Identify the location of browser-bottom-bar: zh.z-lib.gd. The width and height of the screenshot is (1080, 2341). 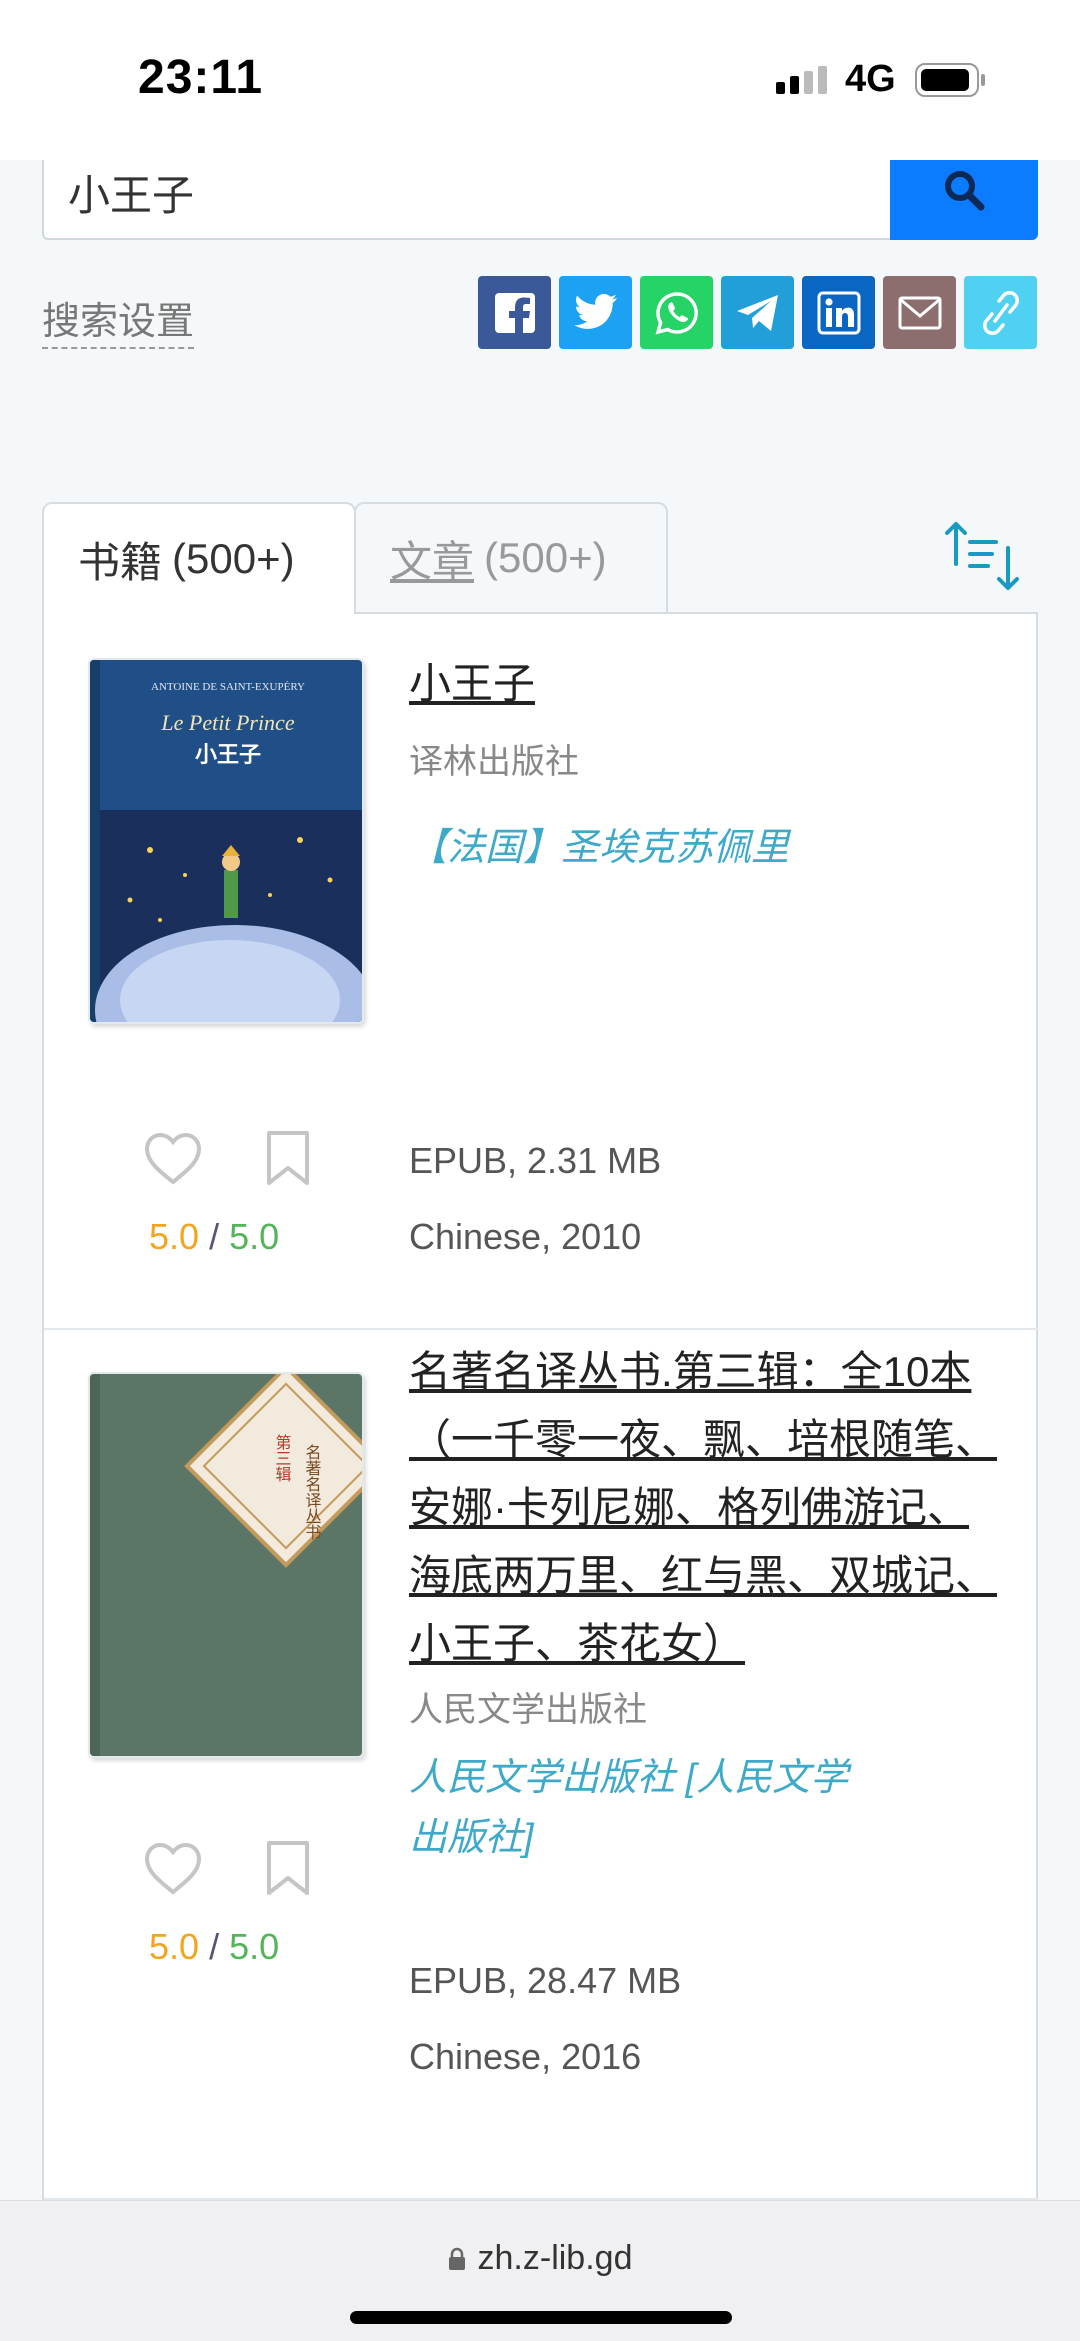
(540, 2270).